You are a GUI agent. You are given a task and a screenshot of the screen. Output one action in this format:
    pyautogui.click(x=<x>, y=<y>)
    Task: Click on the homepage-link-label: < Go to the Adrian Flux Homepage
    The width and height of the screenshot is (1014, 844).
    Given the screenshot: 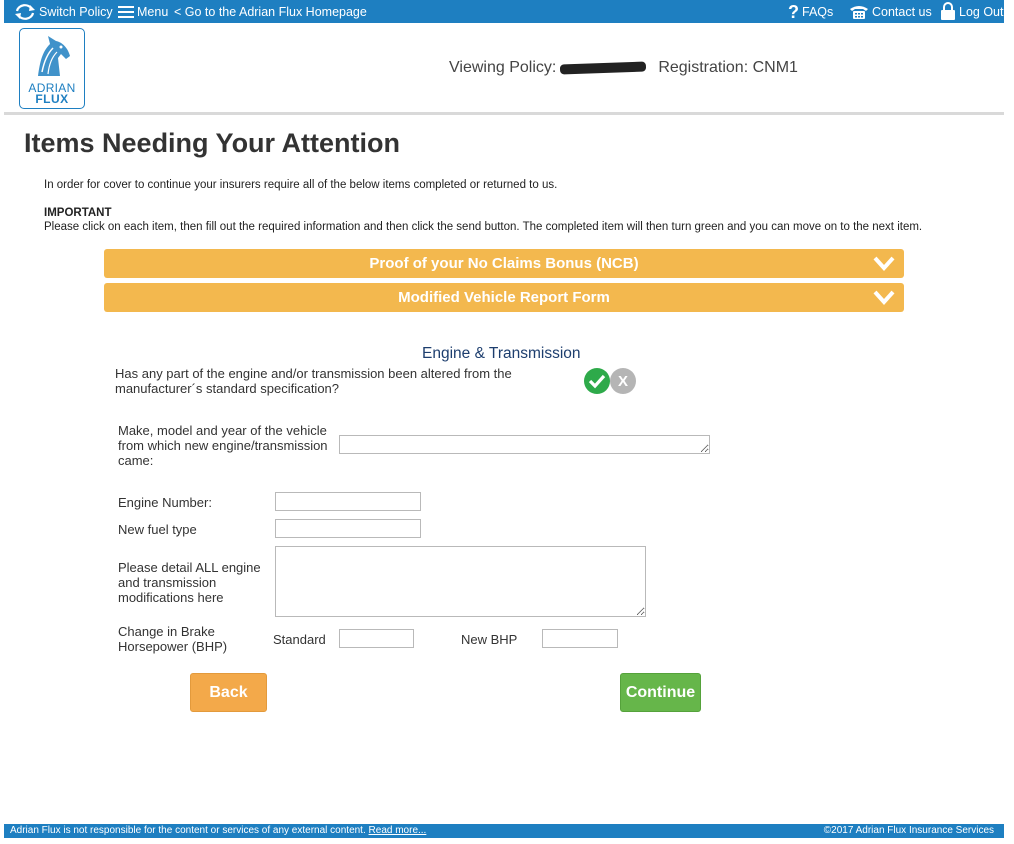 What is the action you would take?
    pyautogui.click(x=270, y=11)
    